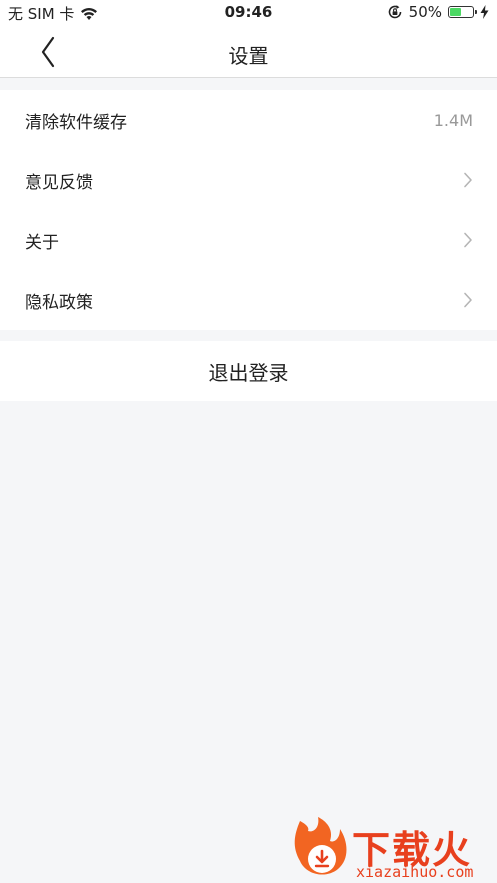 Image resolution: width=497 pixels, height=883 pixels. What do you see at coordinates (248, 180) in the screenshot?
I see `feedback-row: 意见反馈` at bounding box center [248, 180].